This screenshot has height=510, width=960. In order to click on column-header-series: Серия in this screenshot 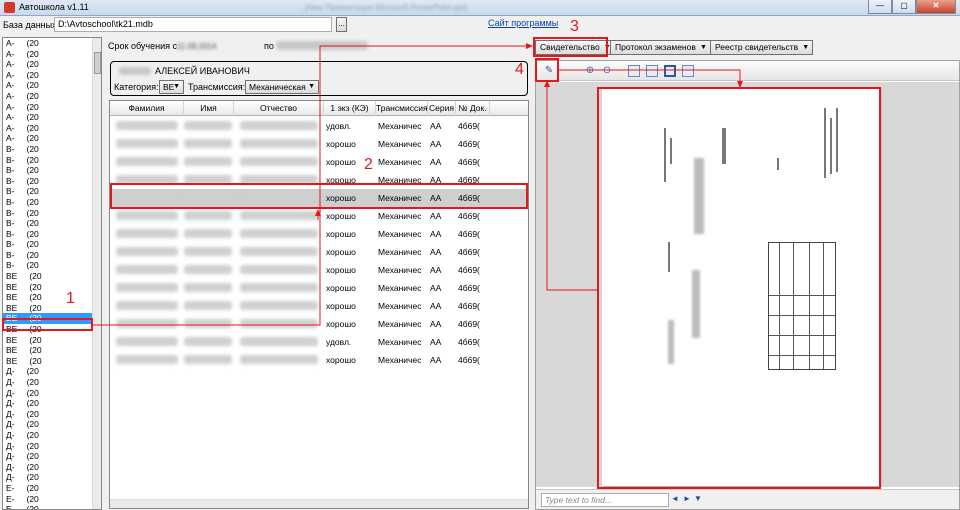, I will do `click(442, 108)`.